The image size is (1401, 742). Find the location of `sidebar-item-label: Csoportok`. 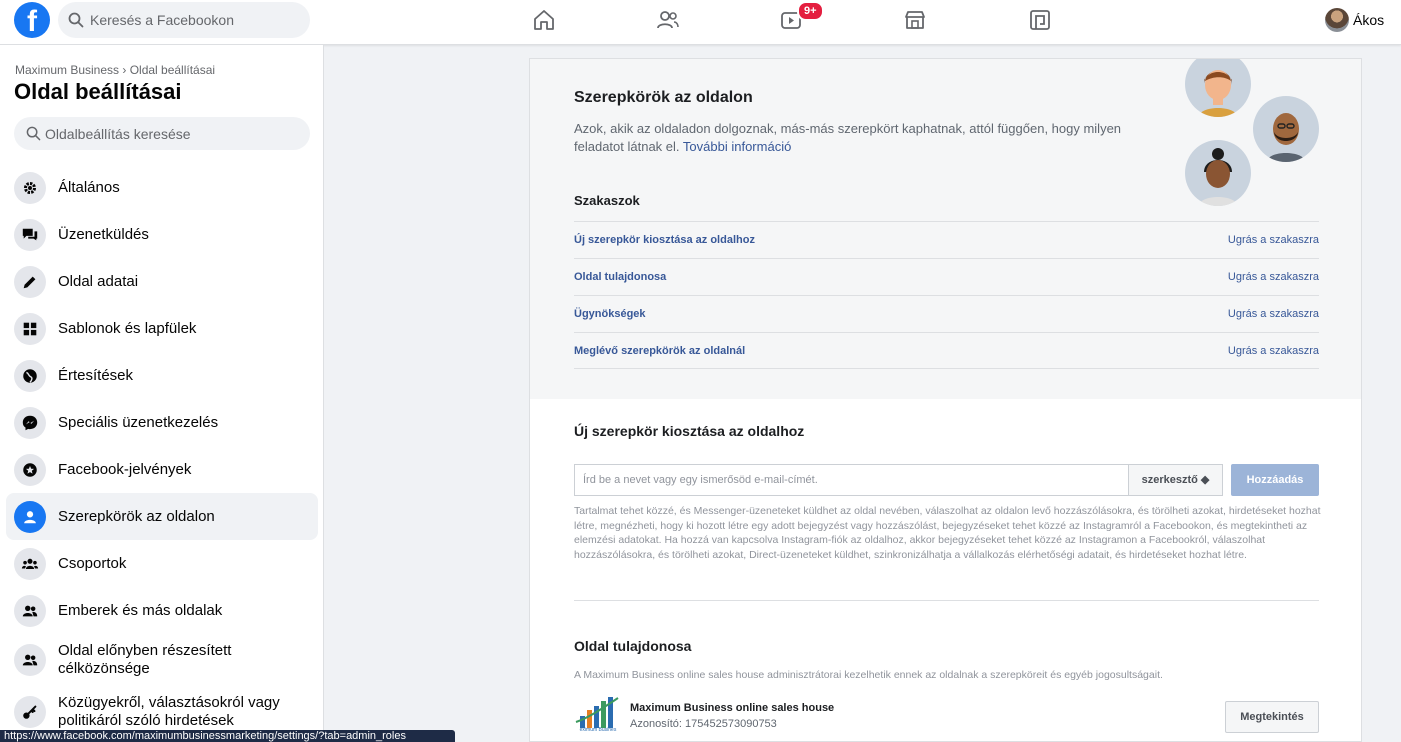

sidebar-item-label: Csoportok is located at coordinates (92, 563).